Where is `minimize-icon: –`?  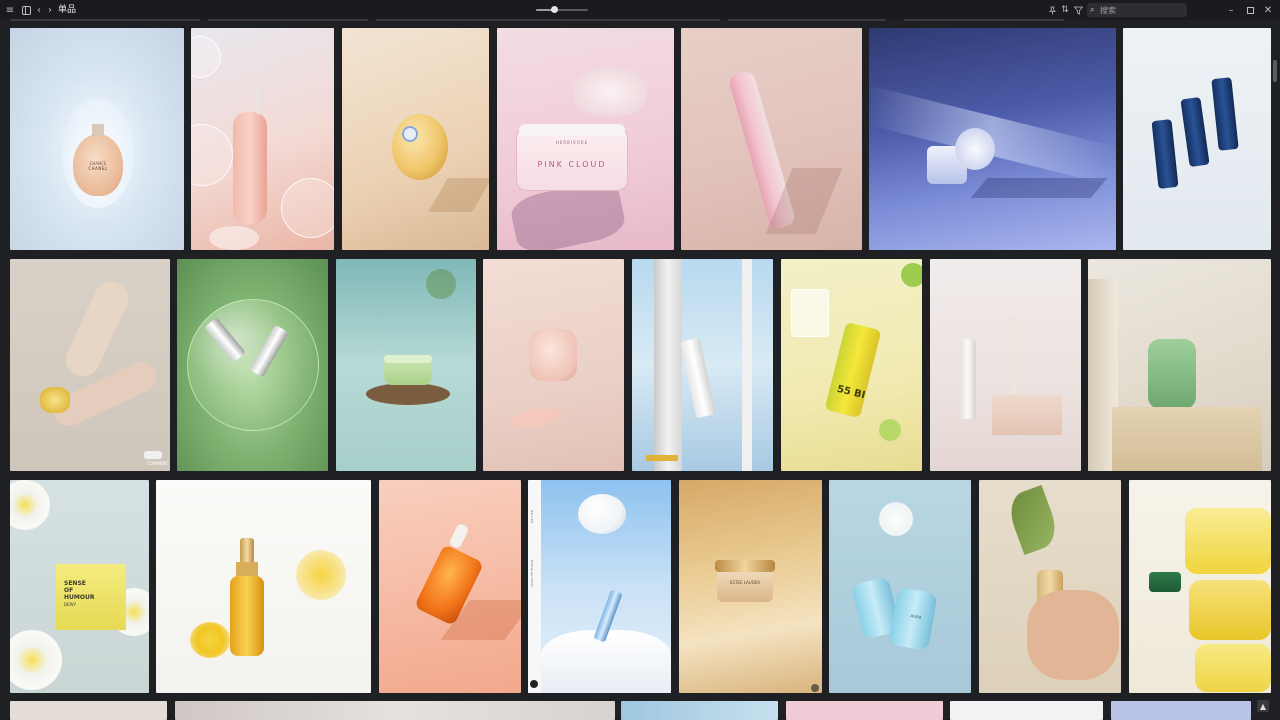
minimize-icon: – is located at coordinates (1231, 10).